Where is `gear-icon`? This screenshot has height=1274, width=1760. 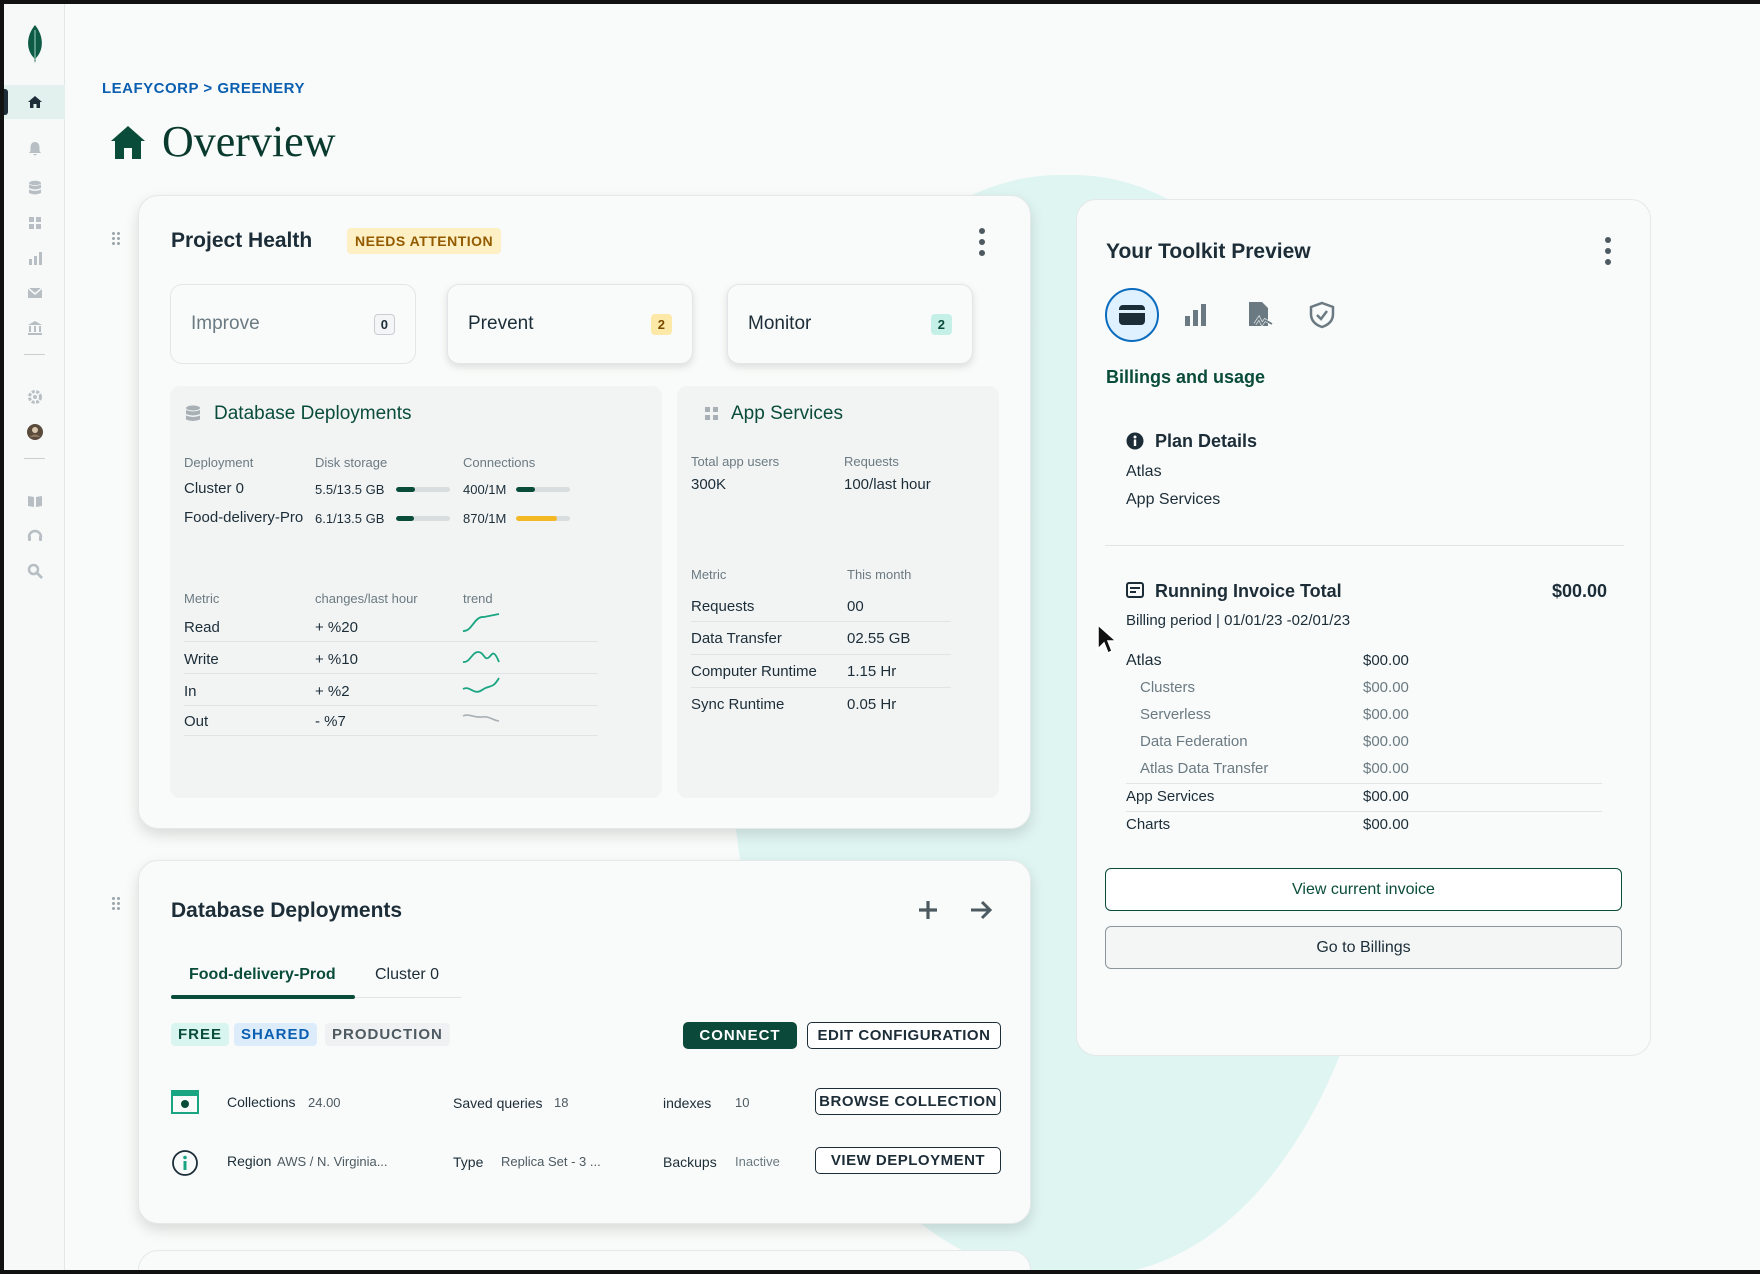 gear-icon is located at coordinates (34, 397).